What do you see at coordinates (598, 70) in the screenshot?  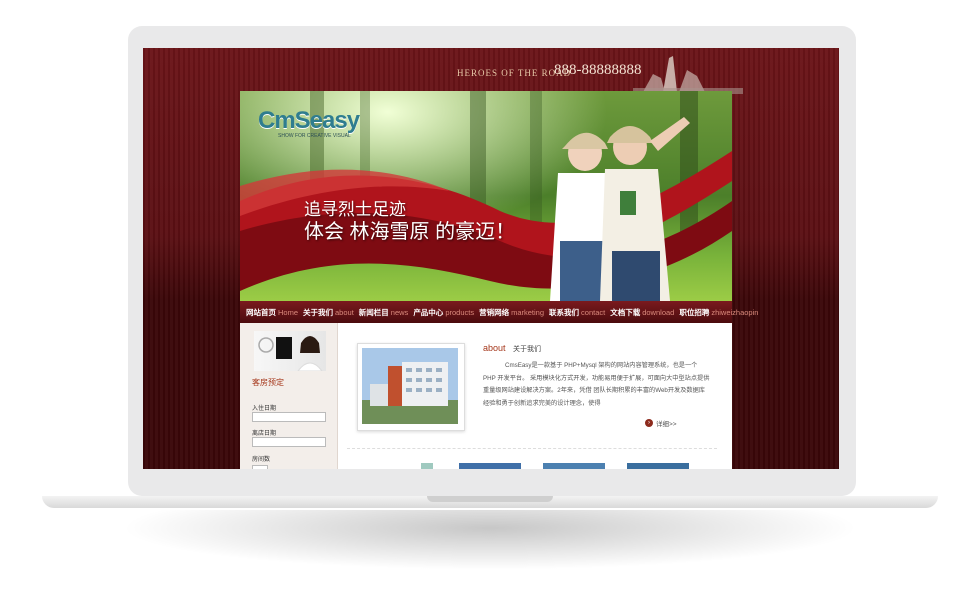 I see `header-phone: 888-88888888` at bounding box center [598, 70].